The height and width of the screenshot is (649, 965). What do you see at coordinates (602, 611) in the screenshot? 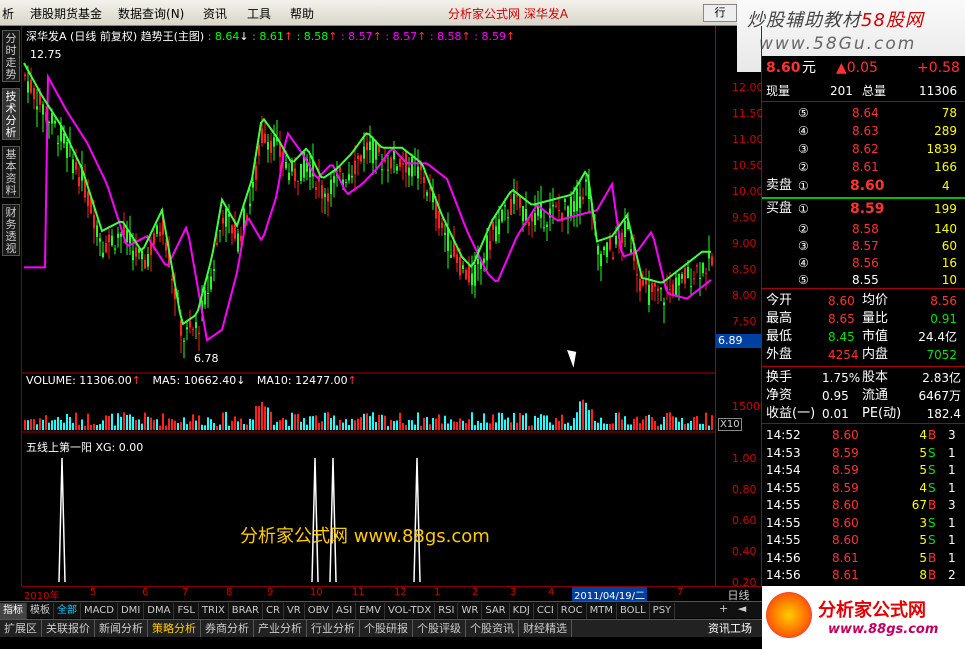
I see `indicator-tab: MTM` at bounding box center [602, 611].